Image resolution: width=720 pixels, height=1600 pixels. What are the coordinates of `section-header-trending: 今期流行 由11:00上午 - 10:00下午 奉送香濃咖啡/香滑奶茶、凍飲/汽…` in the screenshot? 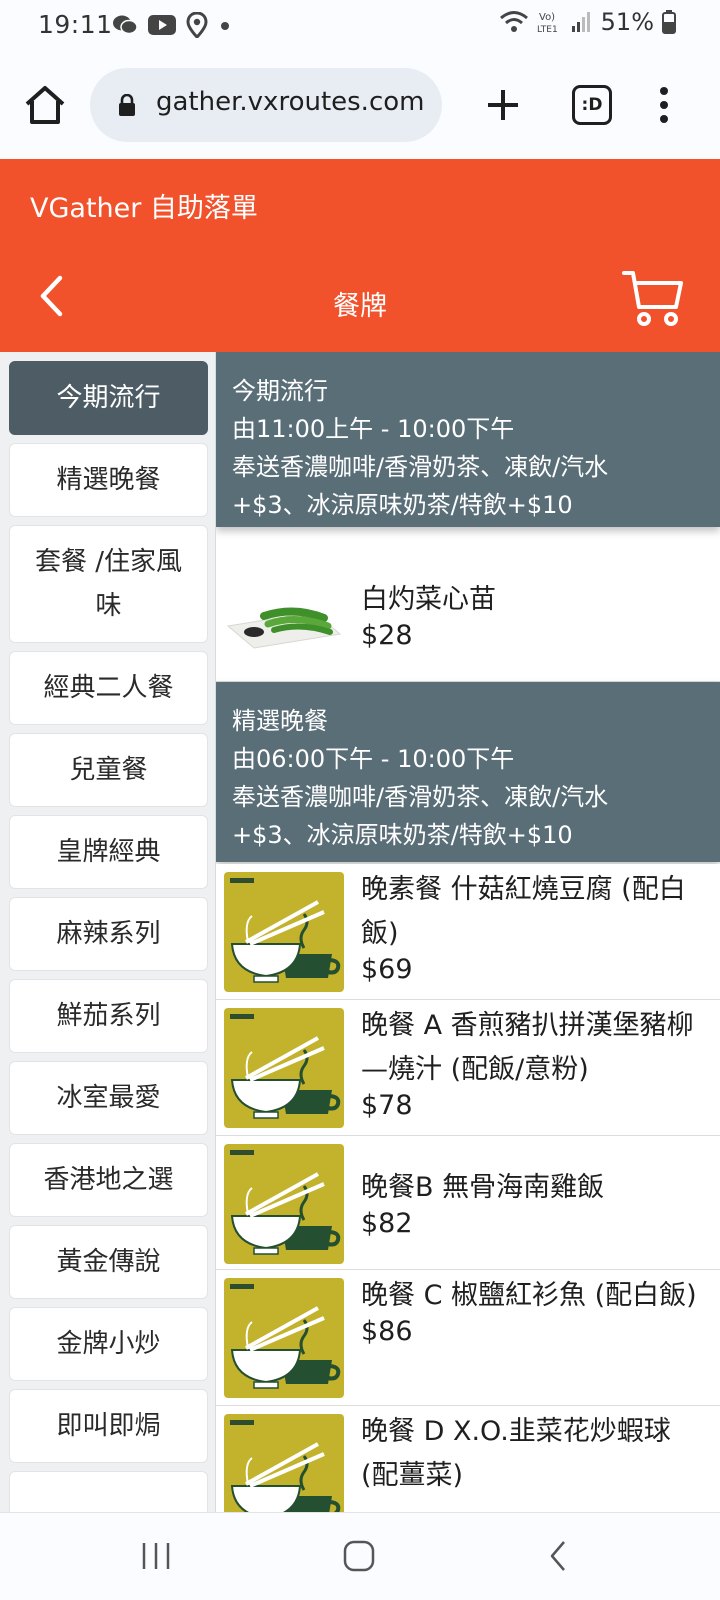 It's located at (468, 439).